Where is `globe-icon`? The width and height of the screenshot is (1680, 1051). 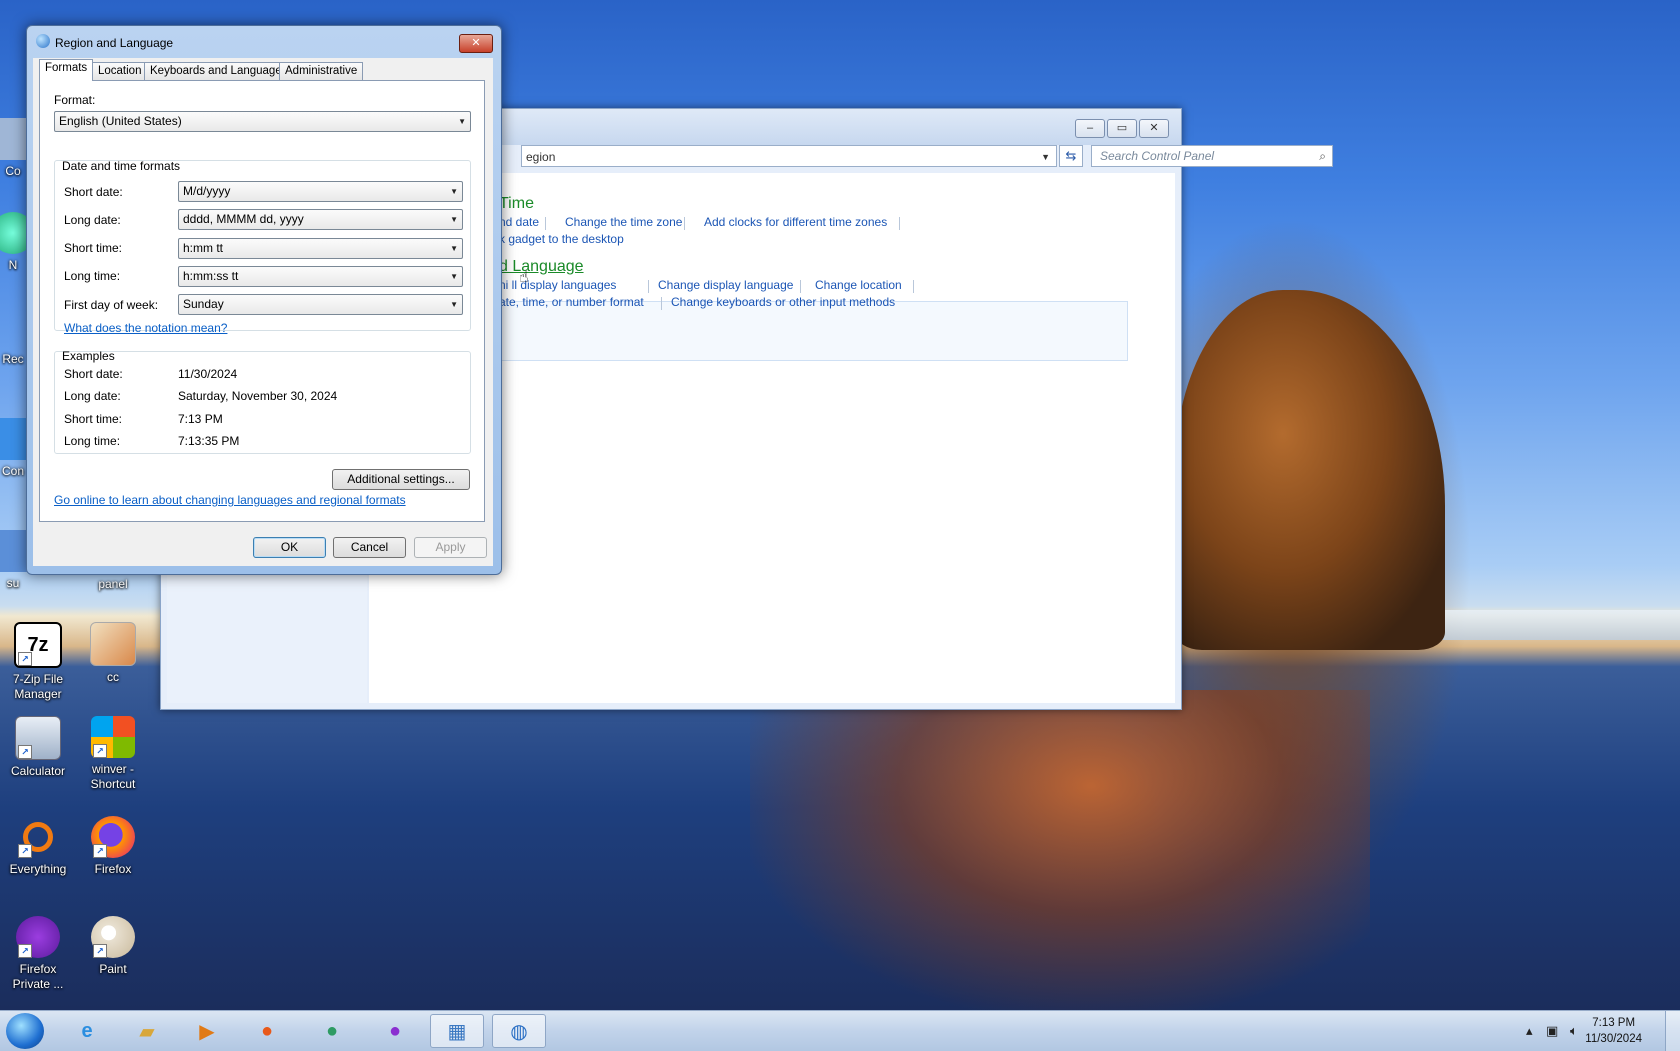
globe-icon is located at coordinates (43, 41).